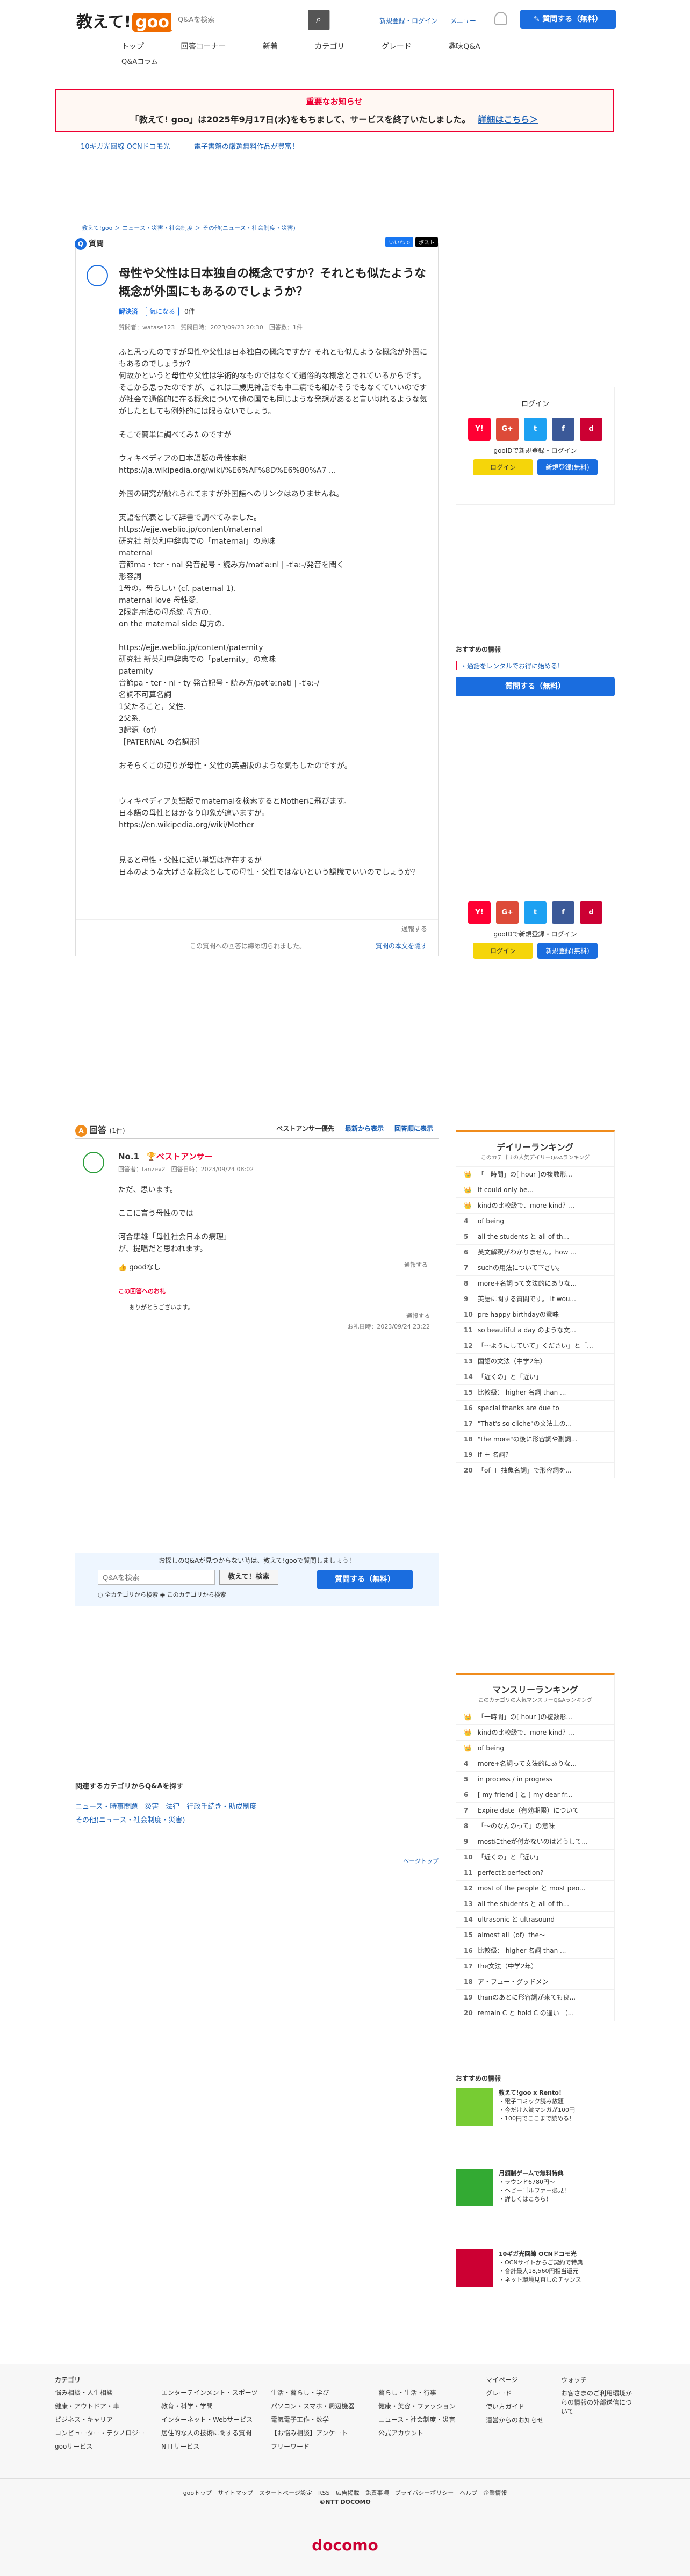  Describe the element at coordinates (203, 47) in the screenshot. I see `nav-answer: 回答コーナー` at that location.